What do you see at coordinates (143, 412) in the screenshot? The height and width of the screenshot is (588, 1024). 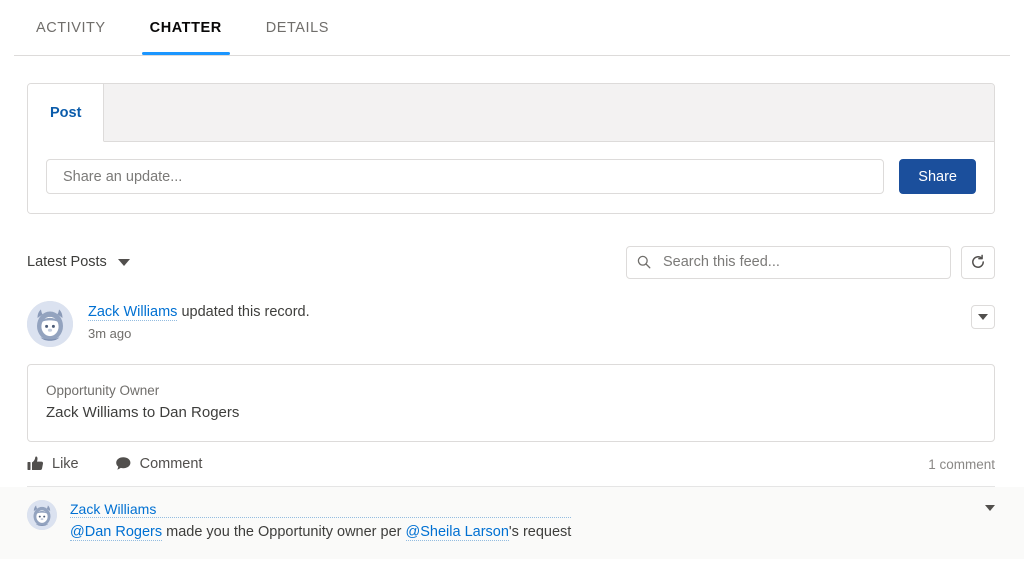 I see `record-field-value: Zack Williams to Dan Rogers` at bounding box center [143, 412].